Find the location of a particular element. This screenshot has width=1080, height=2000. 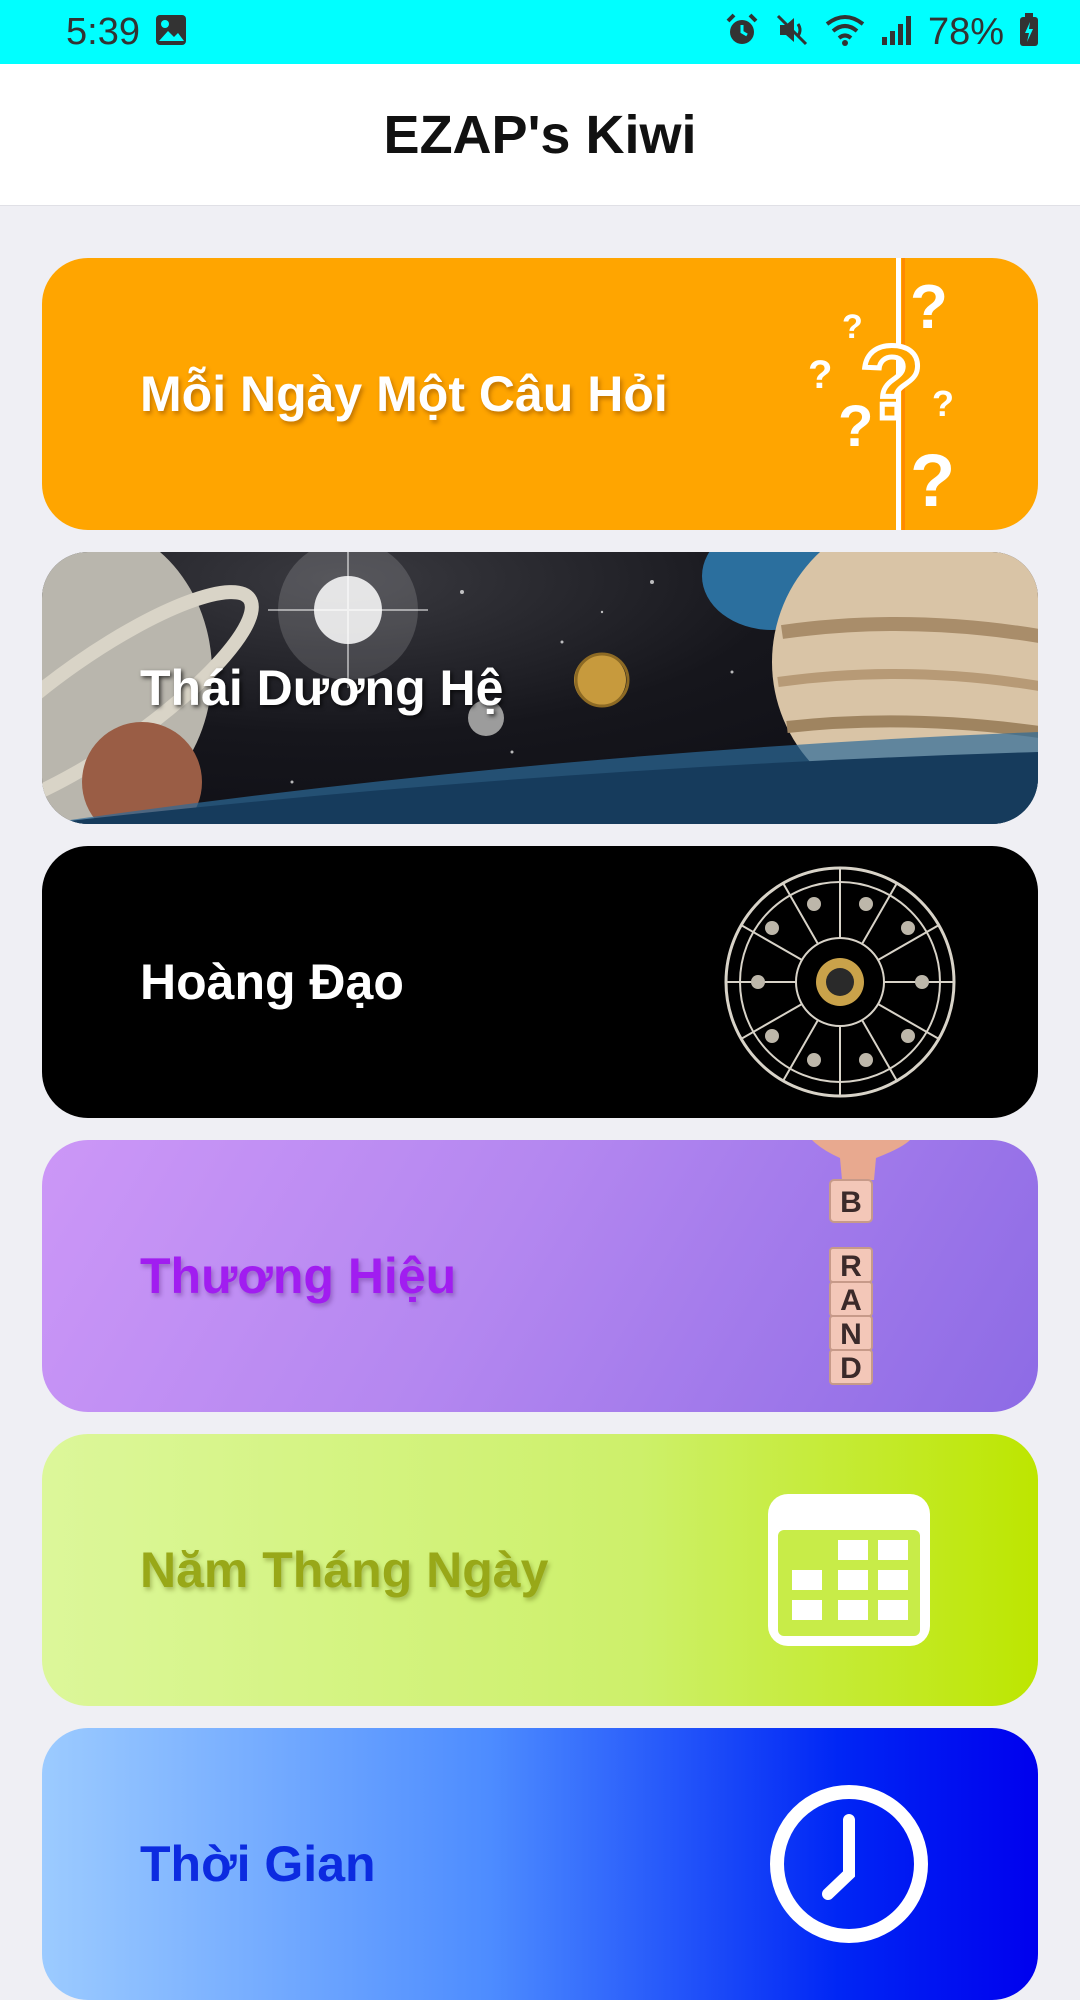

menu-item-label: Thương Hiệu is located at coordinates (298, 1276).